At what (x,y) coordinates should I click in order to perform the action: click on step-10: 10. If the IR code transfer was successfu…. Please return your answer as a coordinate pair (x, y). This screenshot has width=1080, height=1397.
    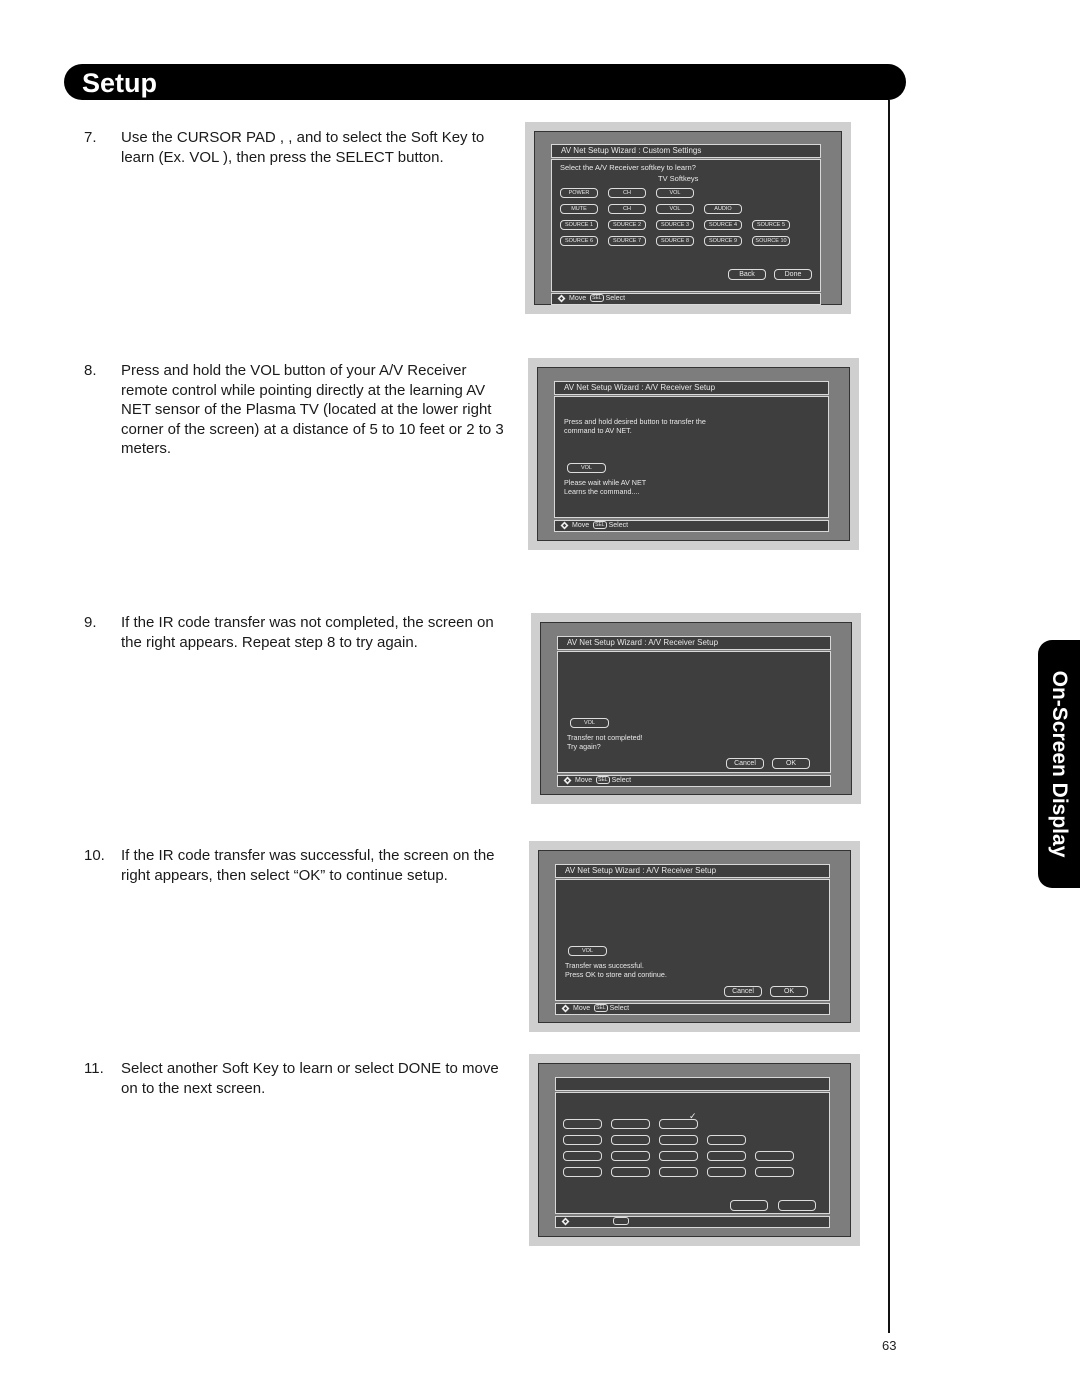
    Looking at the image, I should click on (299, 865).